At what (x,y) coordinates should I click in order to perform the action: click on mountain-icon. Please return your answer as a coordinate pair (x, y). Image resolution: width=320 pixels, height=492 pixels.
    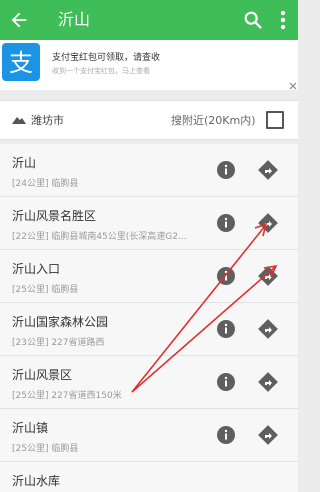
    Looking at the image, I should click on (19, 120).